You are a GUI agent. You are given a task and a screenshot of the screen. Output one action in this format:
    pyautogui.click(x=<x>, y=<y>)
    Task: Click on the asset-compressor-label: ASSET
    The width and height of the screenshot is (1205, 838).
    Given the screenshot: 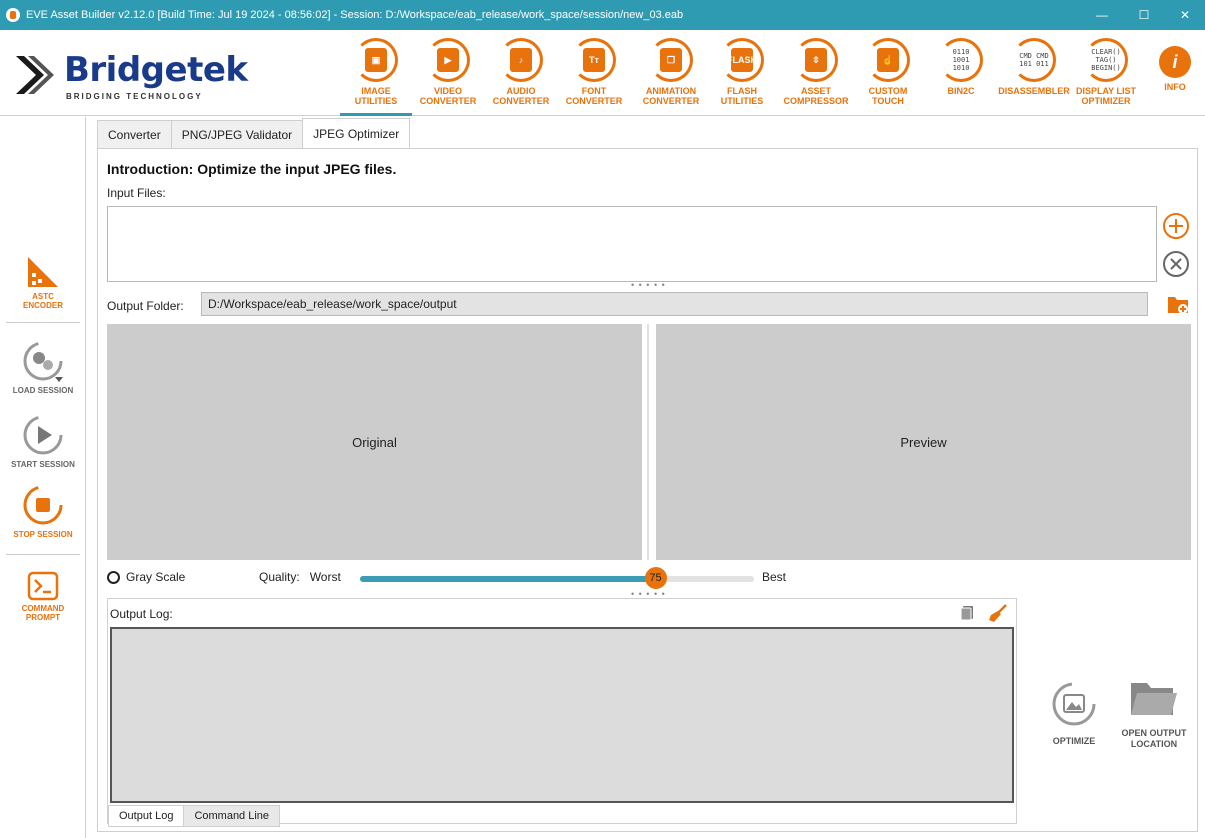 What is the action you would take?
    pyautogui.click(x=815, y=91)
    